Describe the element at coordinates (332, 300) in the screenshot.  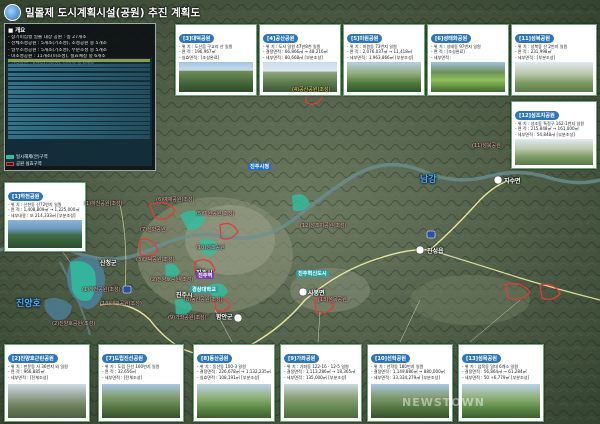
I see `map-label: (13)섬목공원` at that location.